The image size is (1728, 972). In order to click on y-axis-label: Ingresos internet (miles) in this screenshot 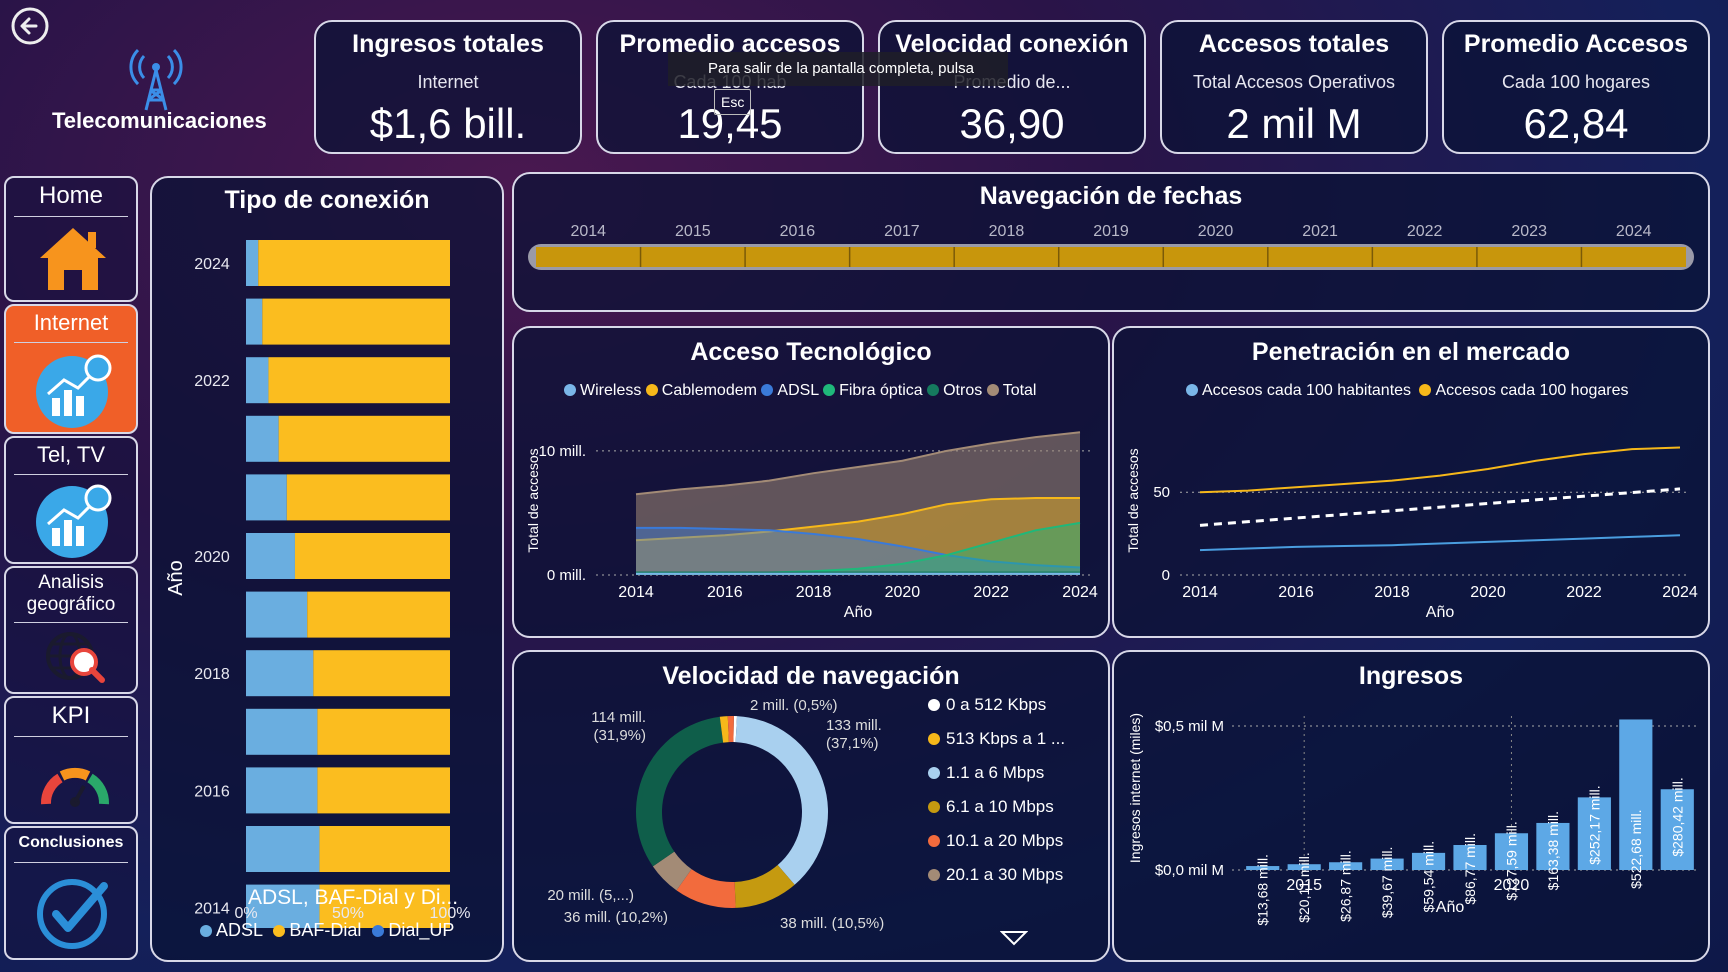, I will do `click(1135, 788)`.